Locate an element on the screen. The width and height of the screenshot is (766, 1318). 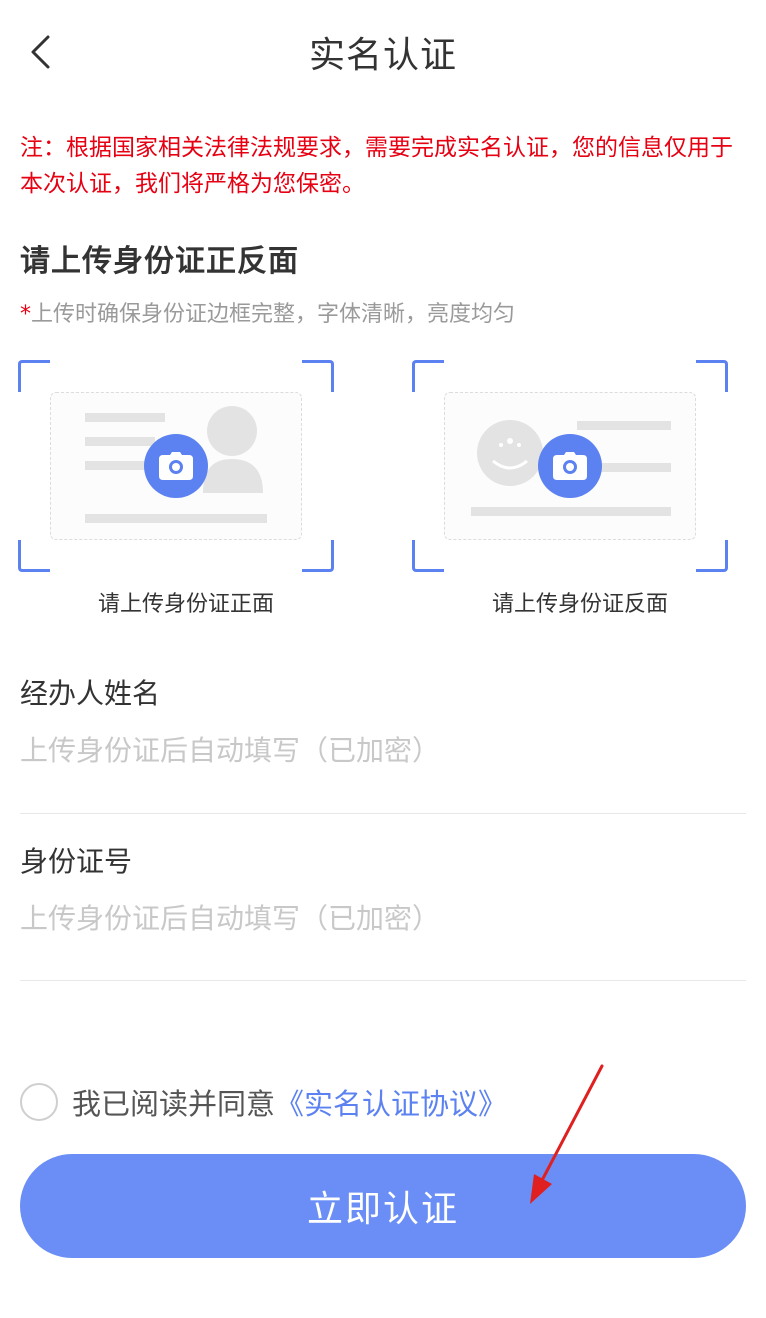
id-number-input is located at coordinates (380, 918).